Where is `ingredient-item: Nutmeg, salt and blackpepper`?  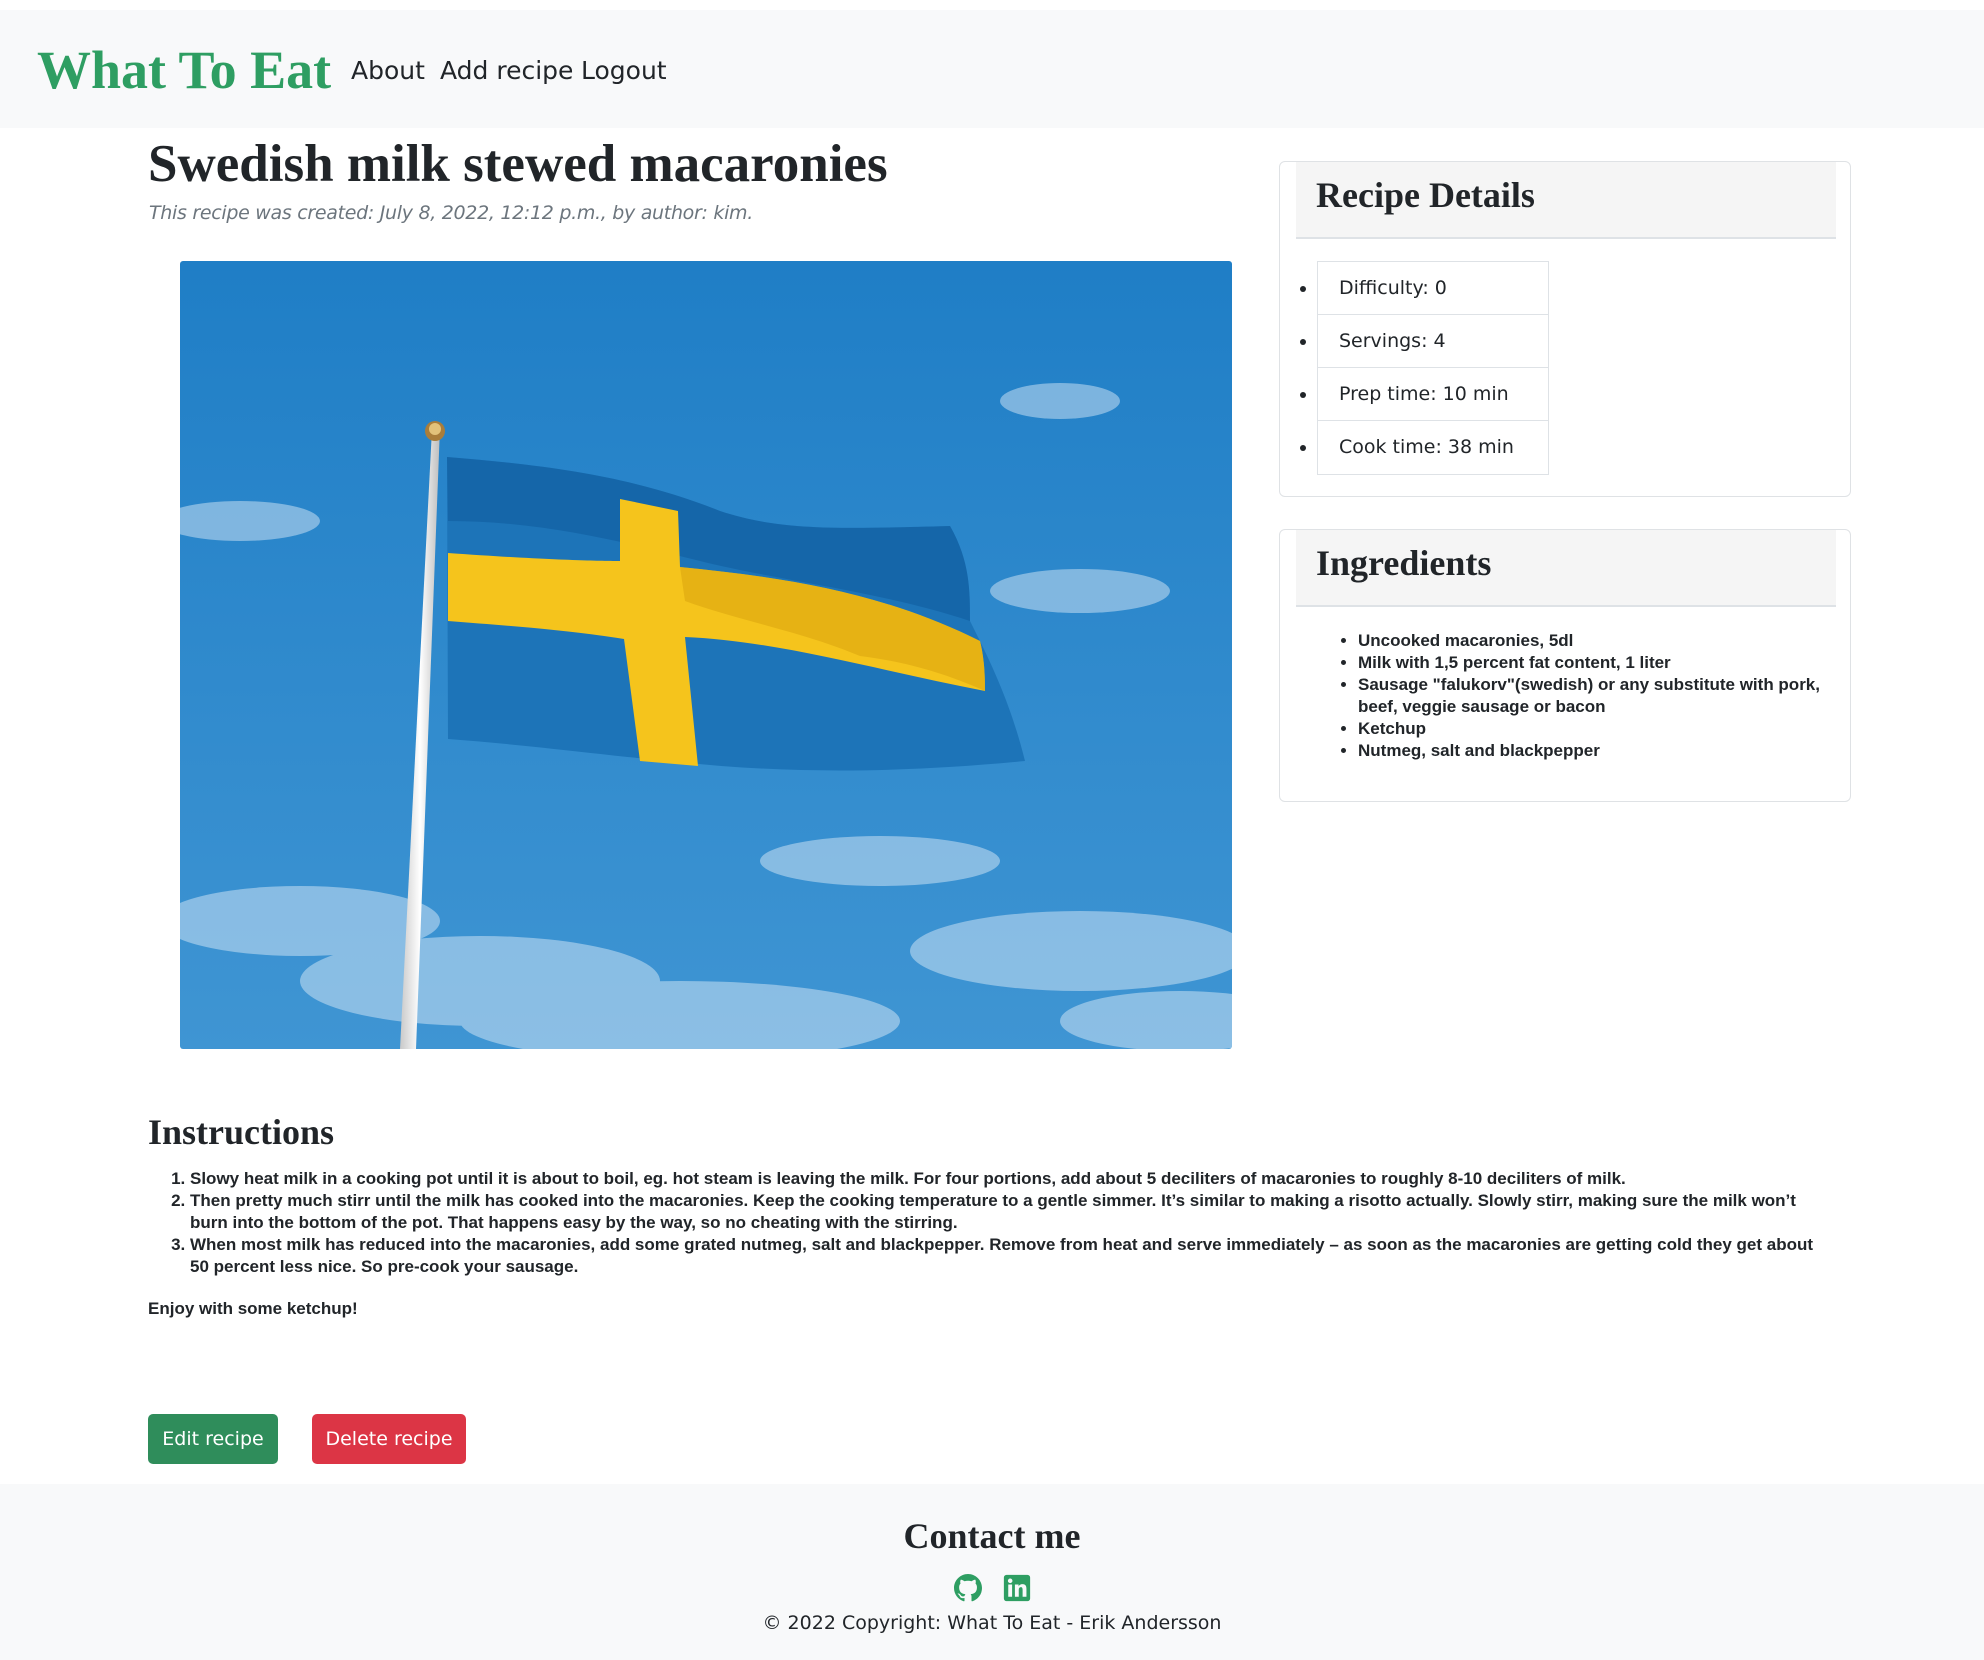
ingredient-item: Nutmeg, salt and blackpepper is located at coordinates (1593, 751).